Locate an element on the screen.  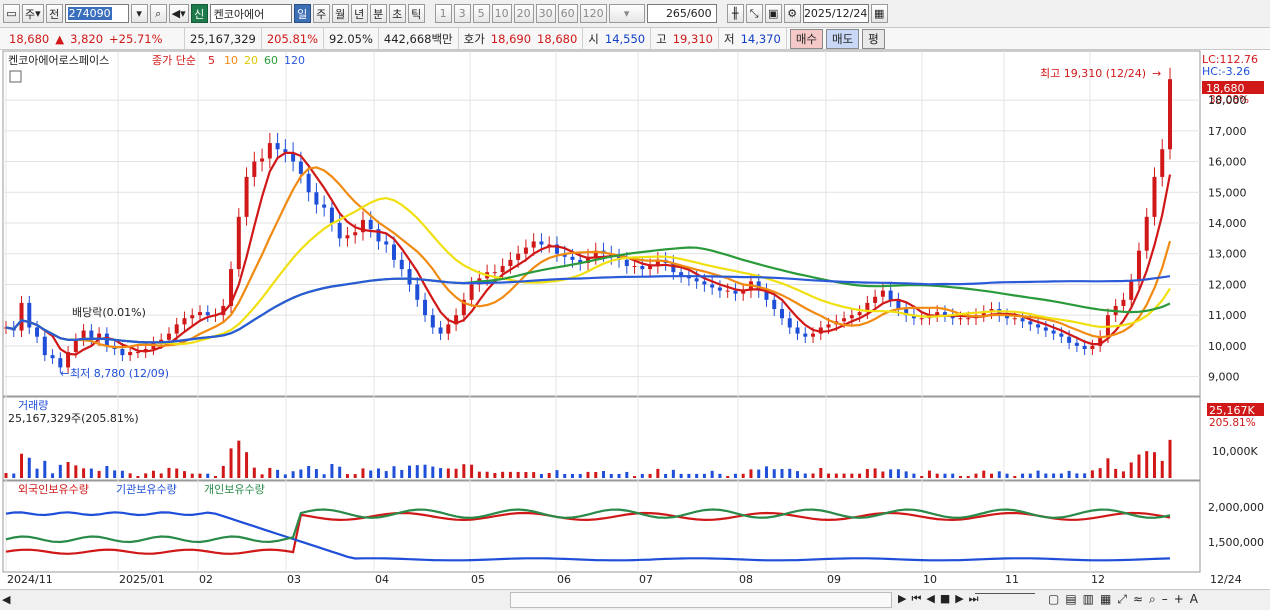
scroll-thumb is located at coordinates (701, 600).